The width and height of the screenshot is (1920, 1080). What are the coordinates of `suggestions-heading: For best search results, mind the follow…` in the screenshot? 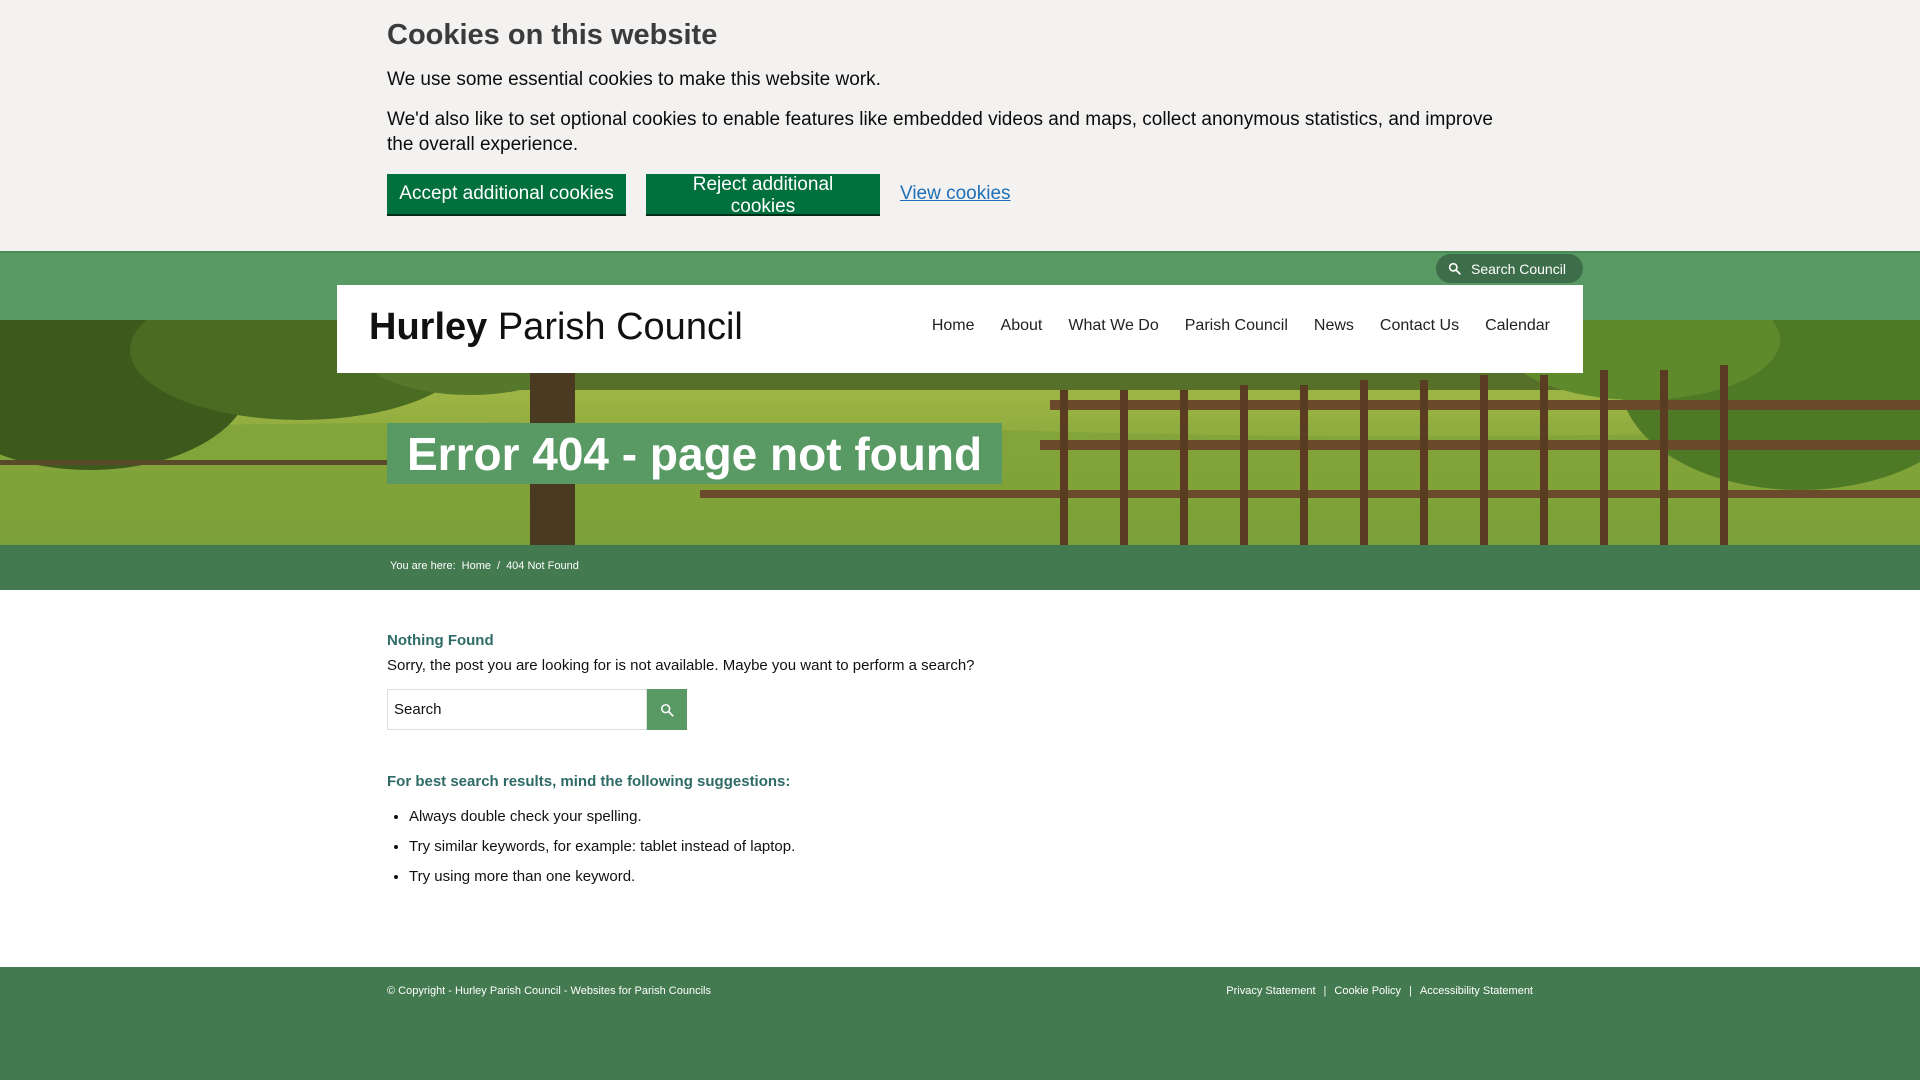 It's located at (589, 781).